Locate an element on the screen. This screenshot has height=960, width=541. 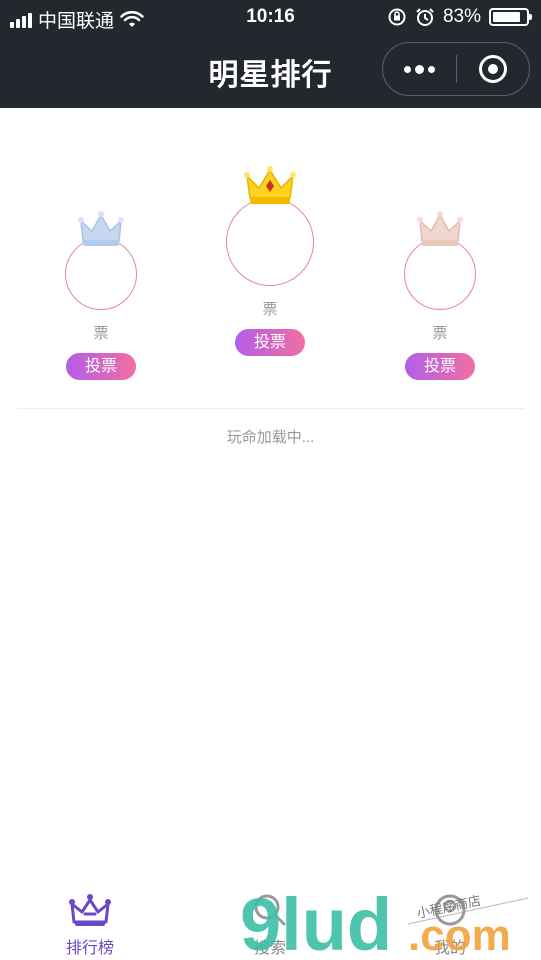
more-button is located at coordinates (419, 69).